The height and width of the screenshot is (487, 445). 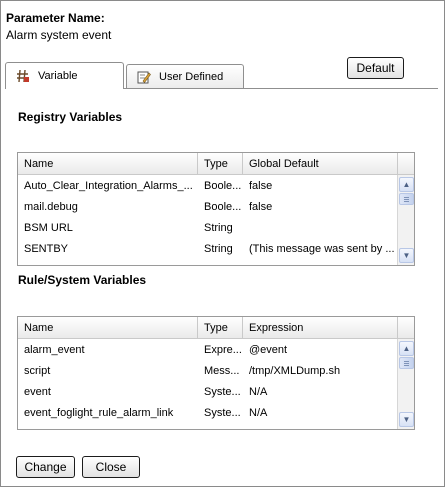 I want to click on cell-global-default, so click(x=320, y=228).